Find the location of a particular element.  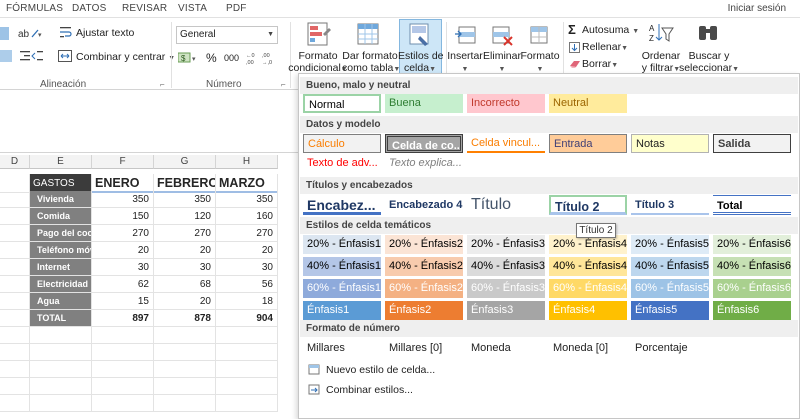

style-swatch: Buena is located at coordinates (424, 103).